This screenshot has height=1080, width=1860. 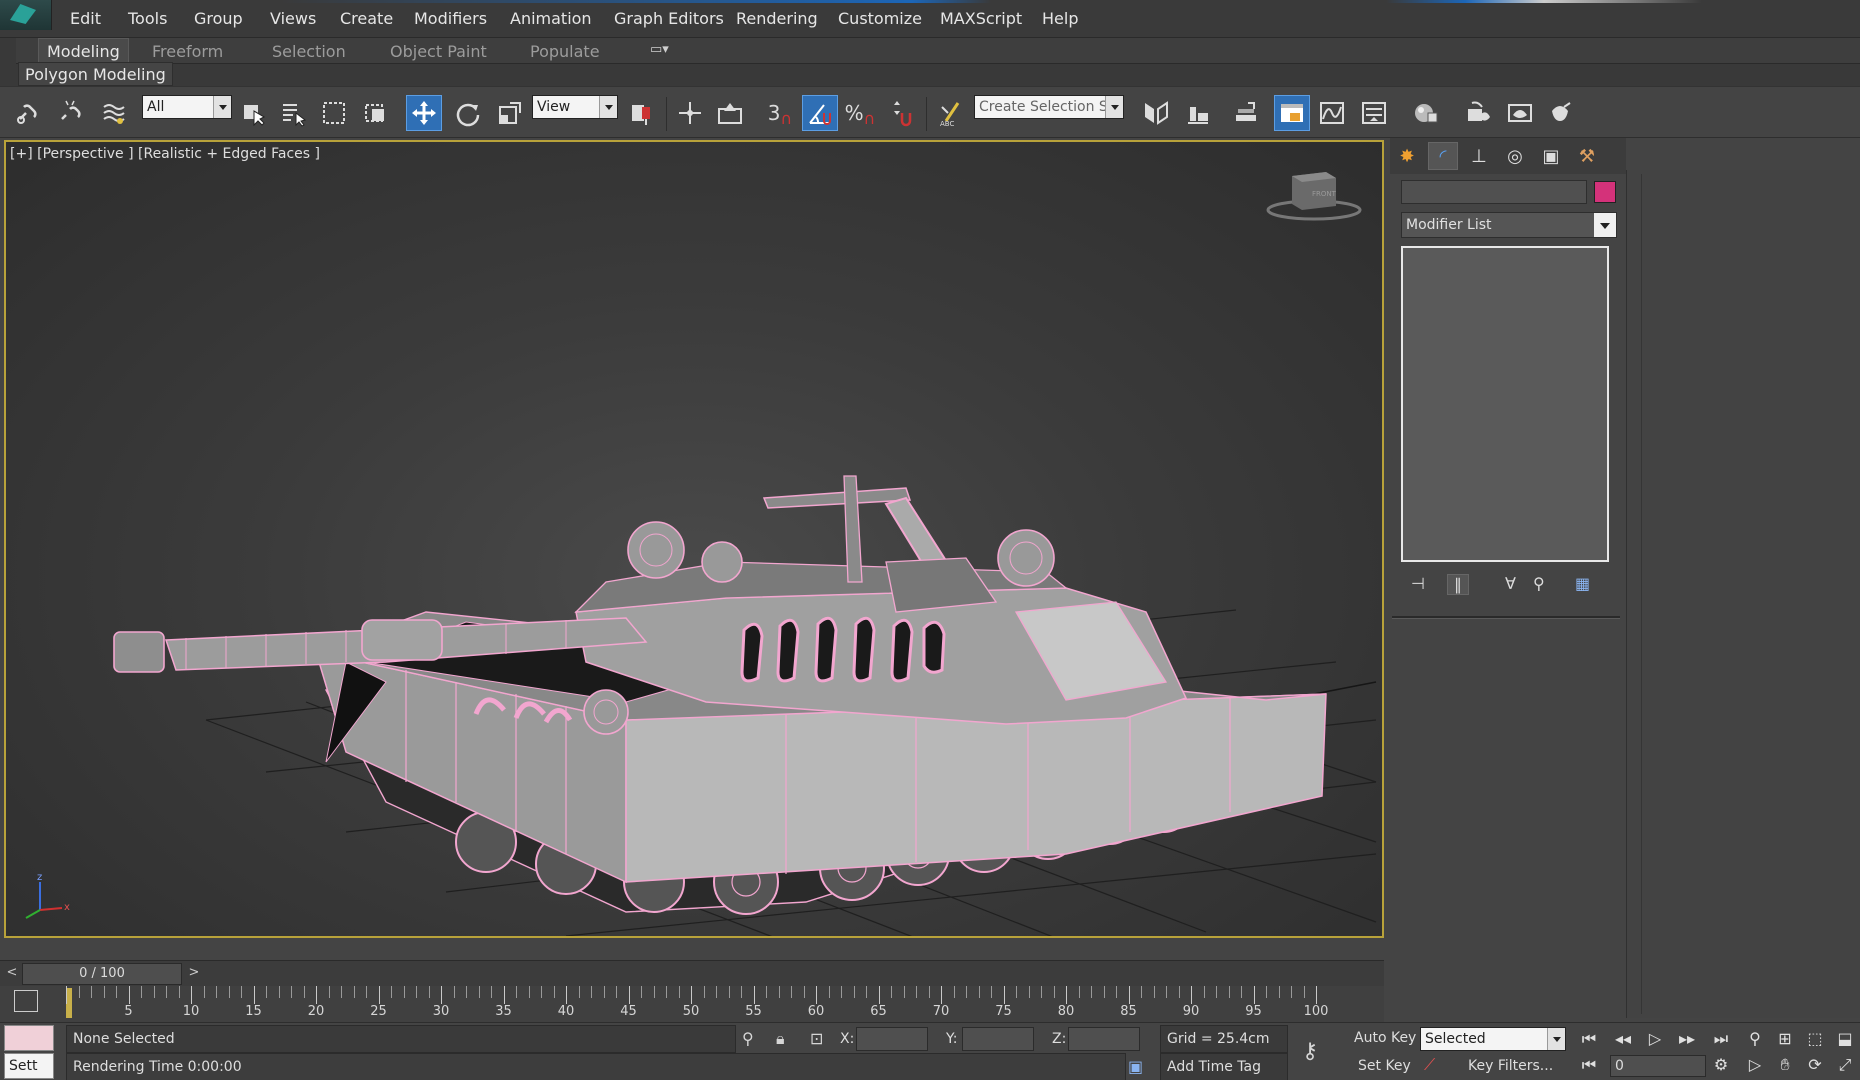 I want to click on window-crossing-icon, so click(x=376, y=113).